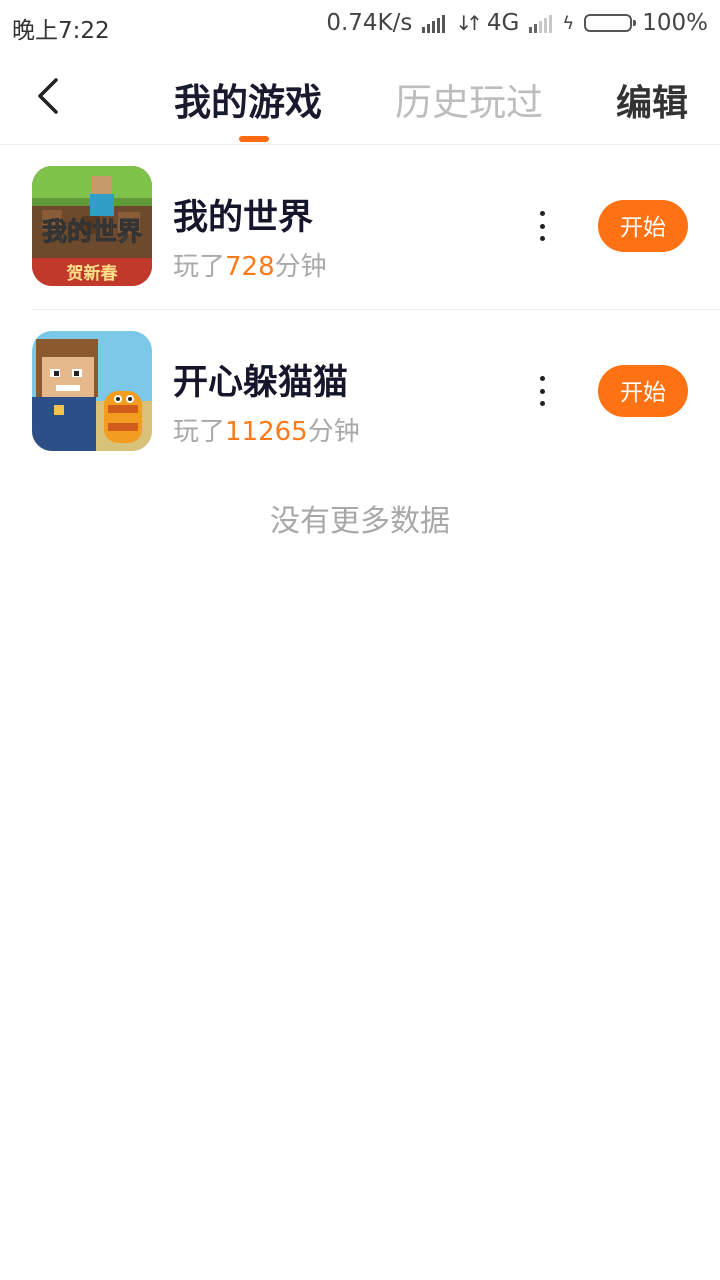  I want to click on status-time: 晚上7:22, so click(61, 31).